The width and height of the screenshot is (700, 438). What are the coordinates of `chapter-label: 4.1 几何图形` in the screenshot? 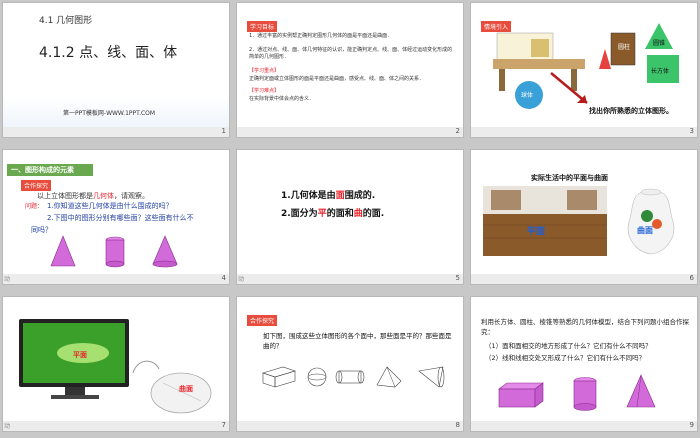 It's located at (66, 21).